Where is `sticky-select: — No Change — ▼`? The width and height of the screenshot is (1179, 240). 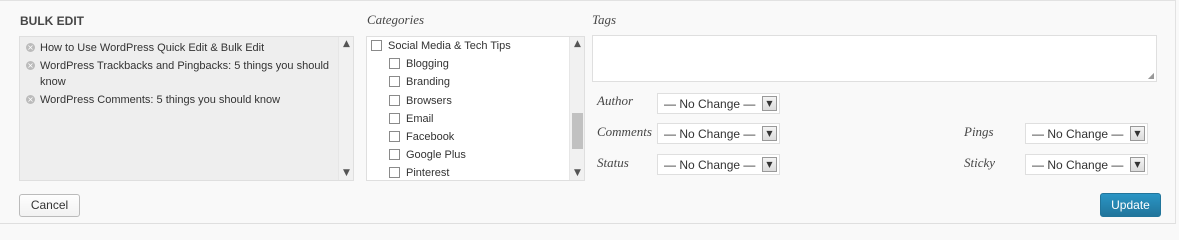
sticky-select: — No Change — ▼ is located at coordinates (1086, 164).